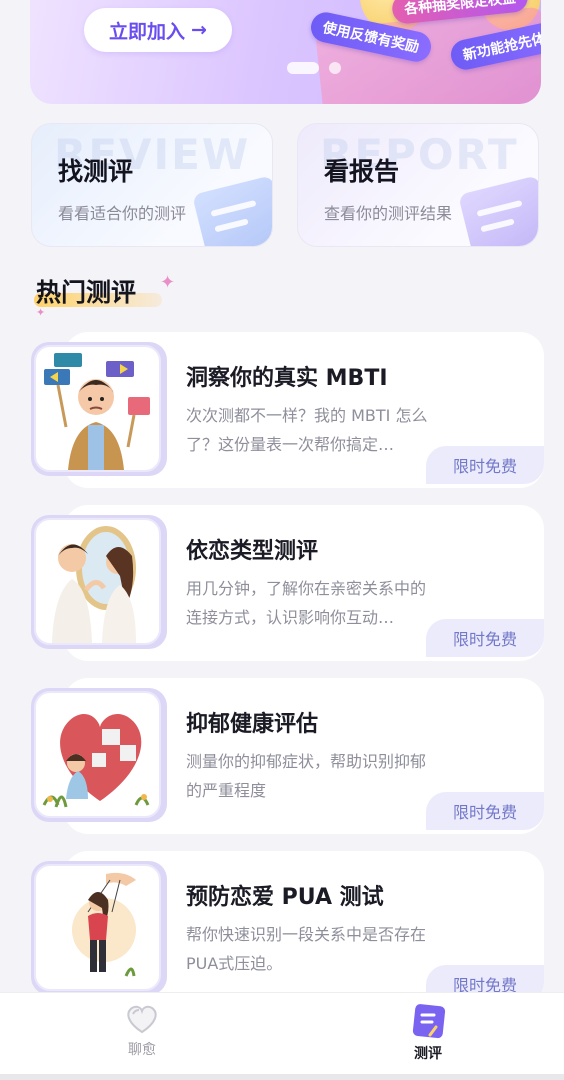 This screenshot has height=1080, width=564. I want to click on depression-illustration, so click(97, 754).